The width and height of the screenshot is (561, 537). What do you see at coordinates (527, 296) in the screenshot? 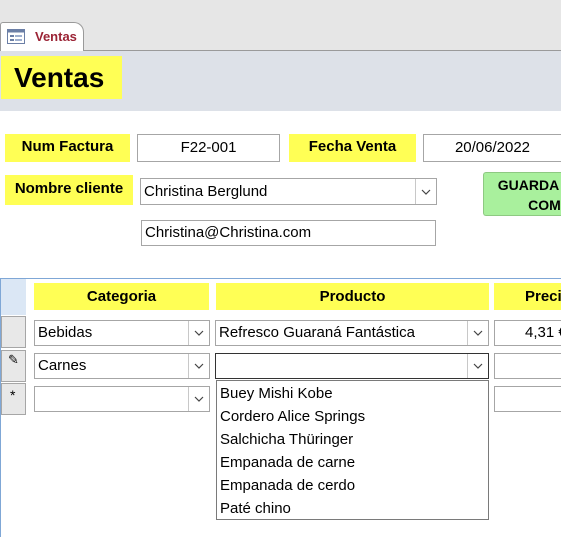
I see `column-header-precio: Preci` at bounding box center [527, 296].